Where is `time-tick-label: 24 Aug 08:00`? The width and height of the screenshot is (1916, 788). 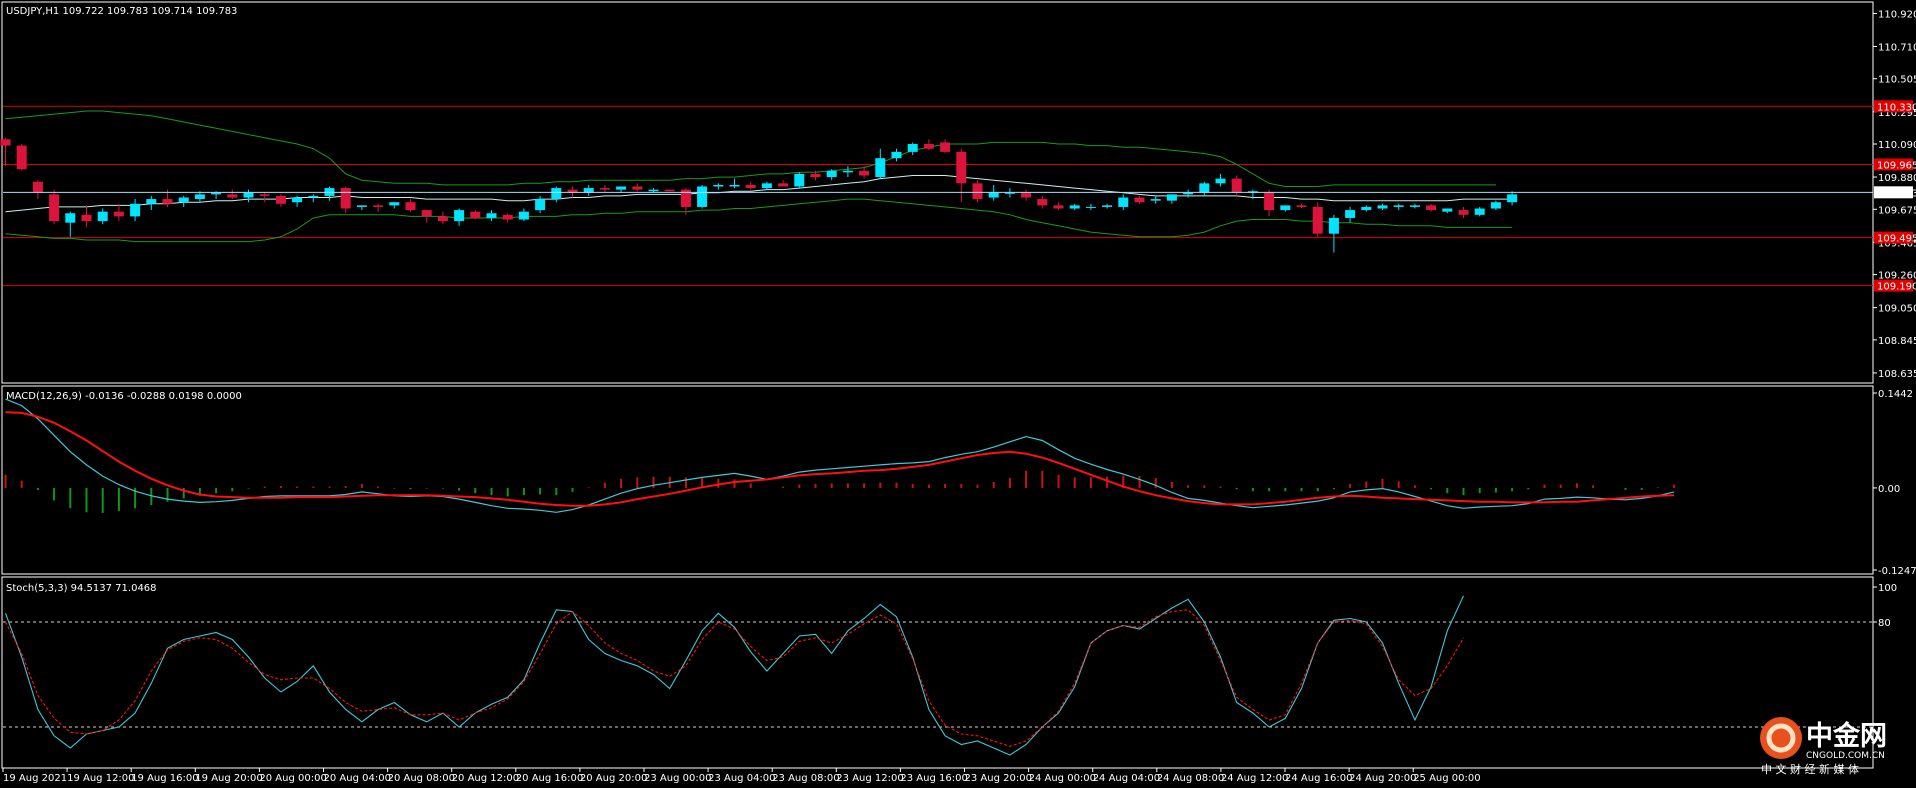 time-tick-label: 24 Aug 08:00 is located at coordinates (1190, 778).